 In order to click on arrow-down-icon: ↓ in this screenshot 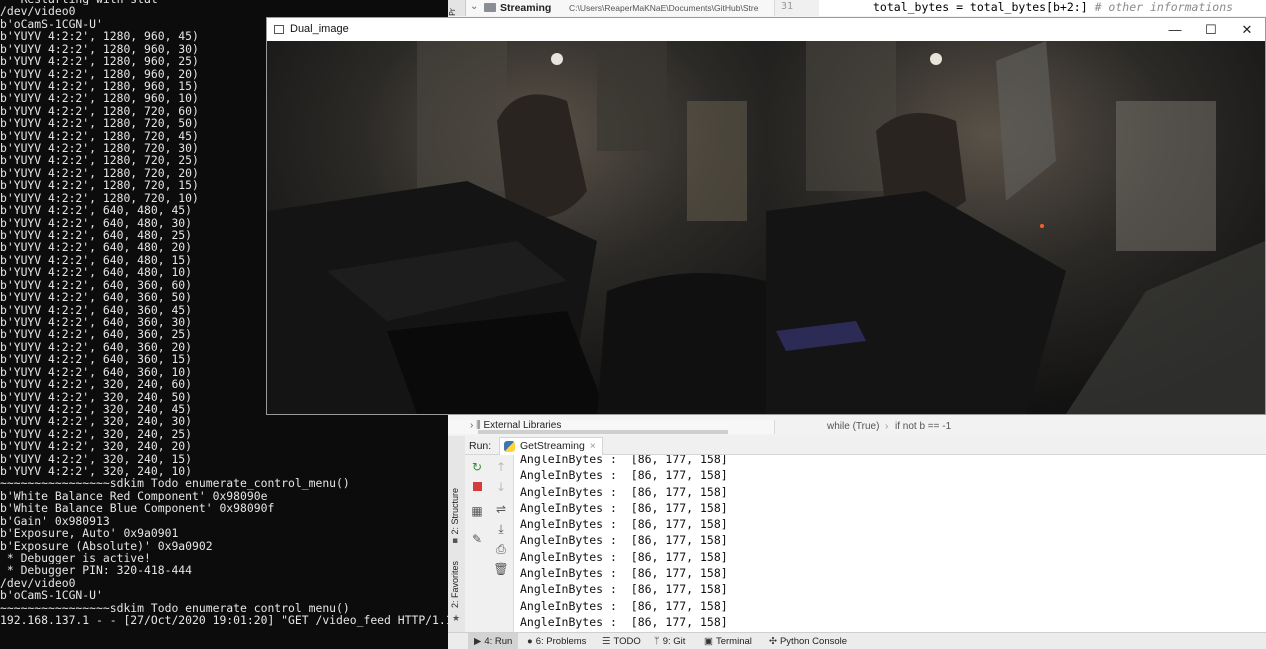, I will do `click(501, 487)`.